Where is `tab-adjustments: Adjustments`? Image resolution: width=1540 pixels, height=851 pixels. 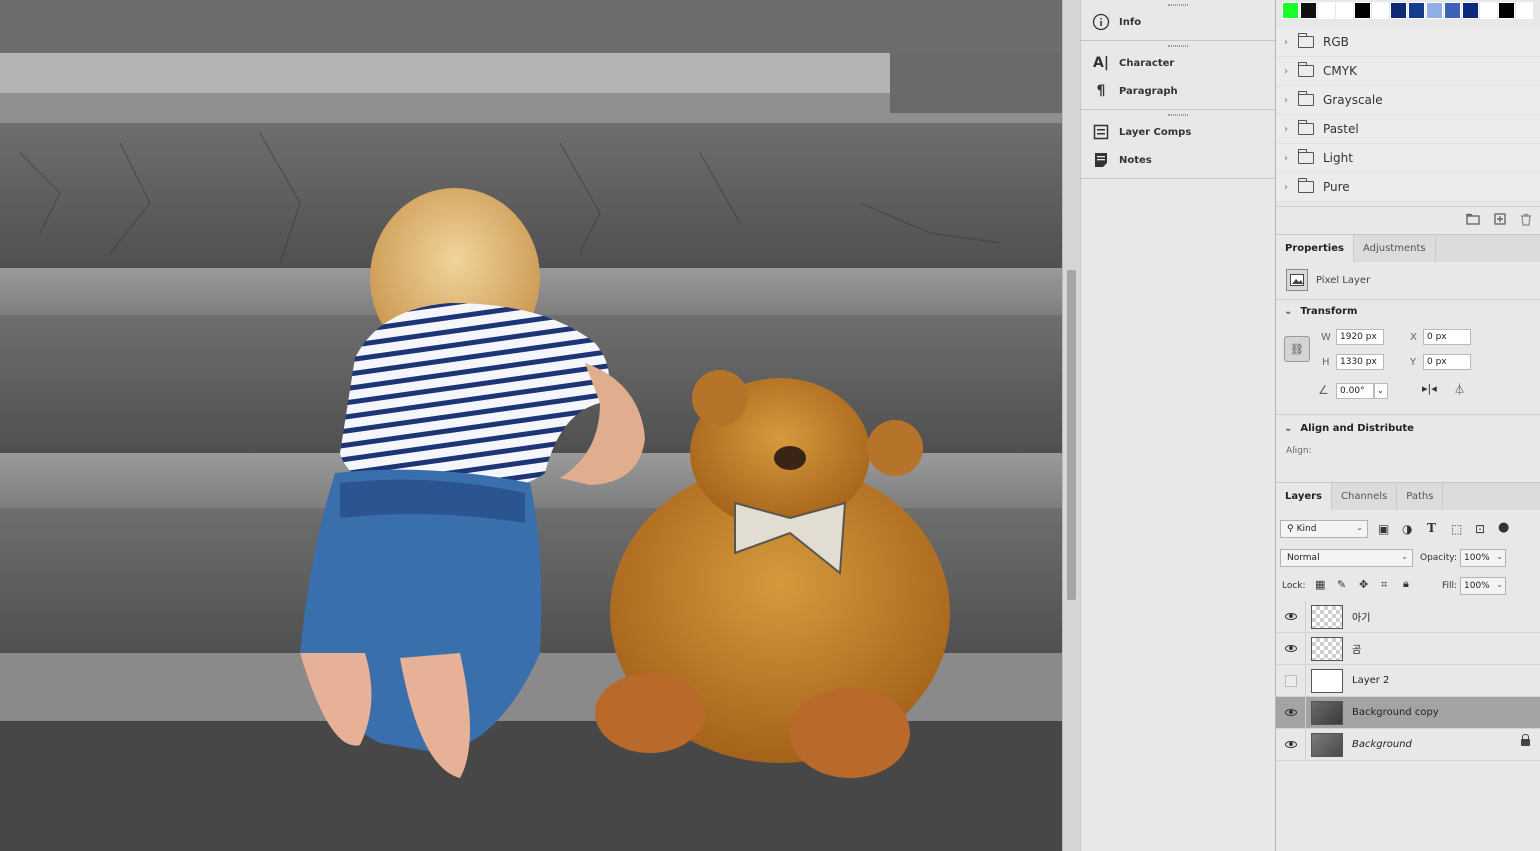 tab-adjustments: Adjustments is located at coordinates (1395, 248).